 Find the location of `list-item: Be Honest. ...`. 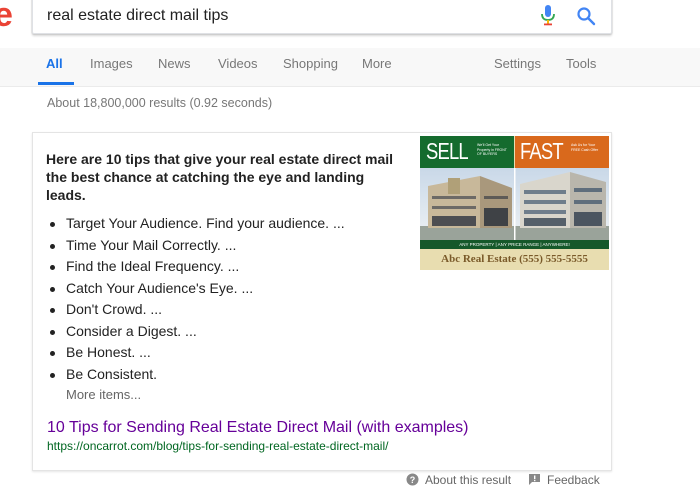

list-item: Be Honest. ... is located at coordinates (195, 353).